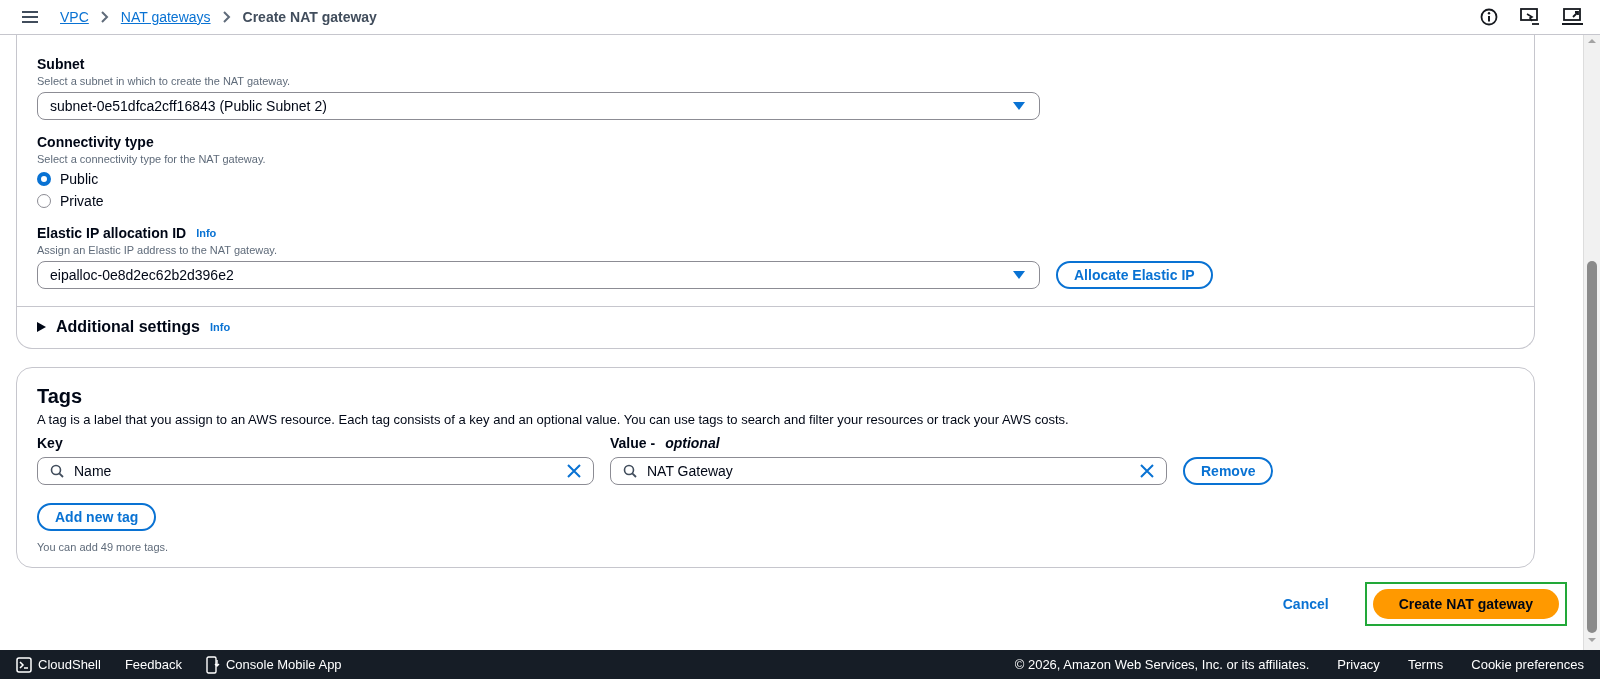 This screenshot has height=679, width=1600. What do you see at coordinates (24, 664) in the screenshot?
I see `terminal-icon` at bounding box center [24, 664].